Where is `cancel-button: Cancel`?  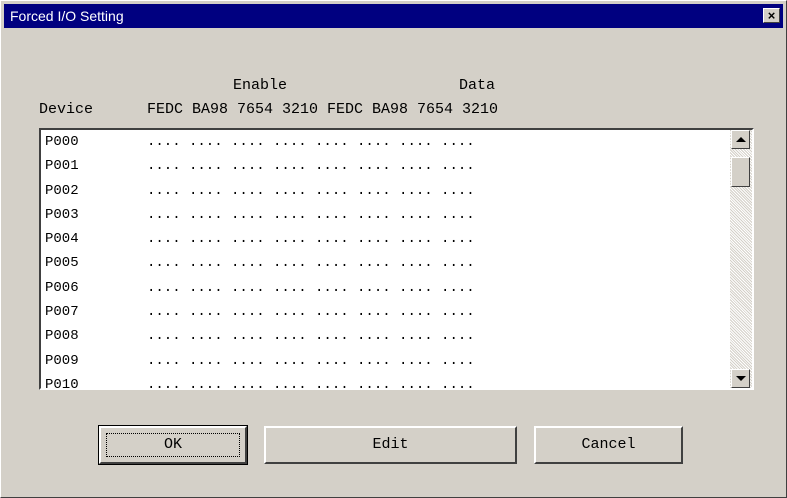
cancel-button: Cancel is located at coordinates (608, 445).